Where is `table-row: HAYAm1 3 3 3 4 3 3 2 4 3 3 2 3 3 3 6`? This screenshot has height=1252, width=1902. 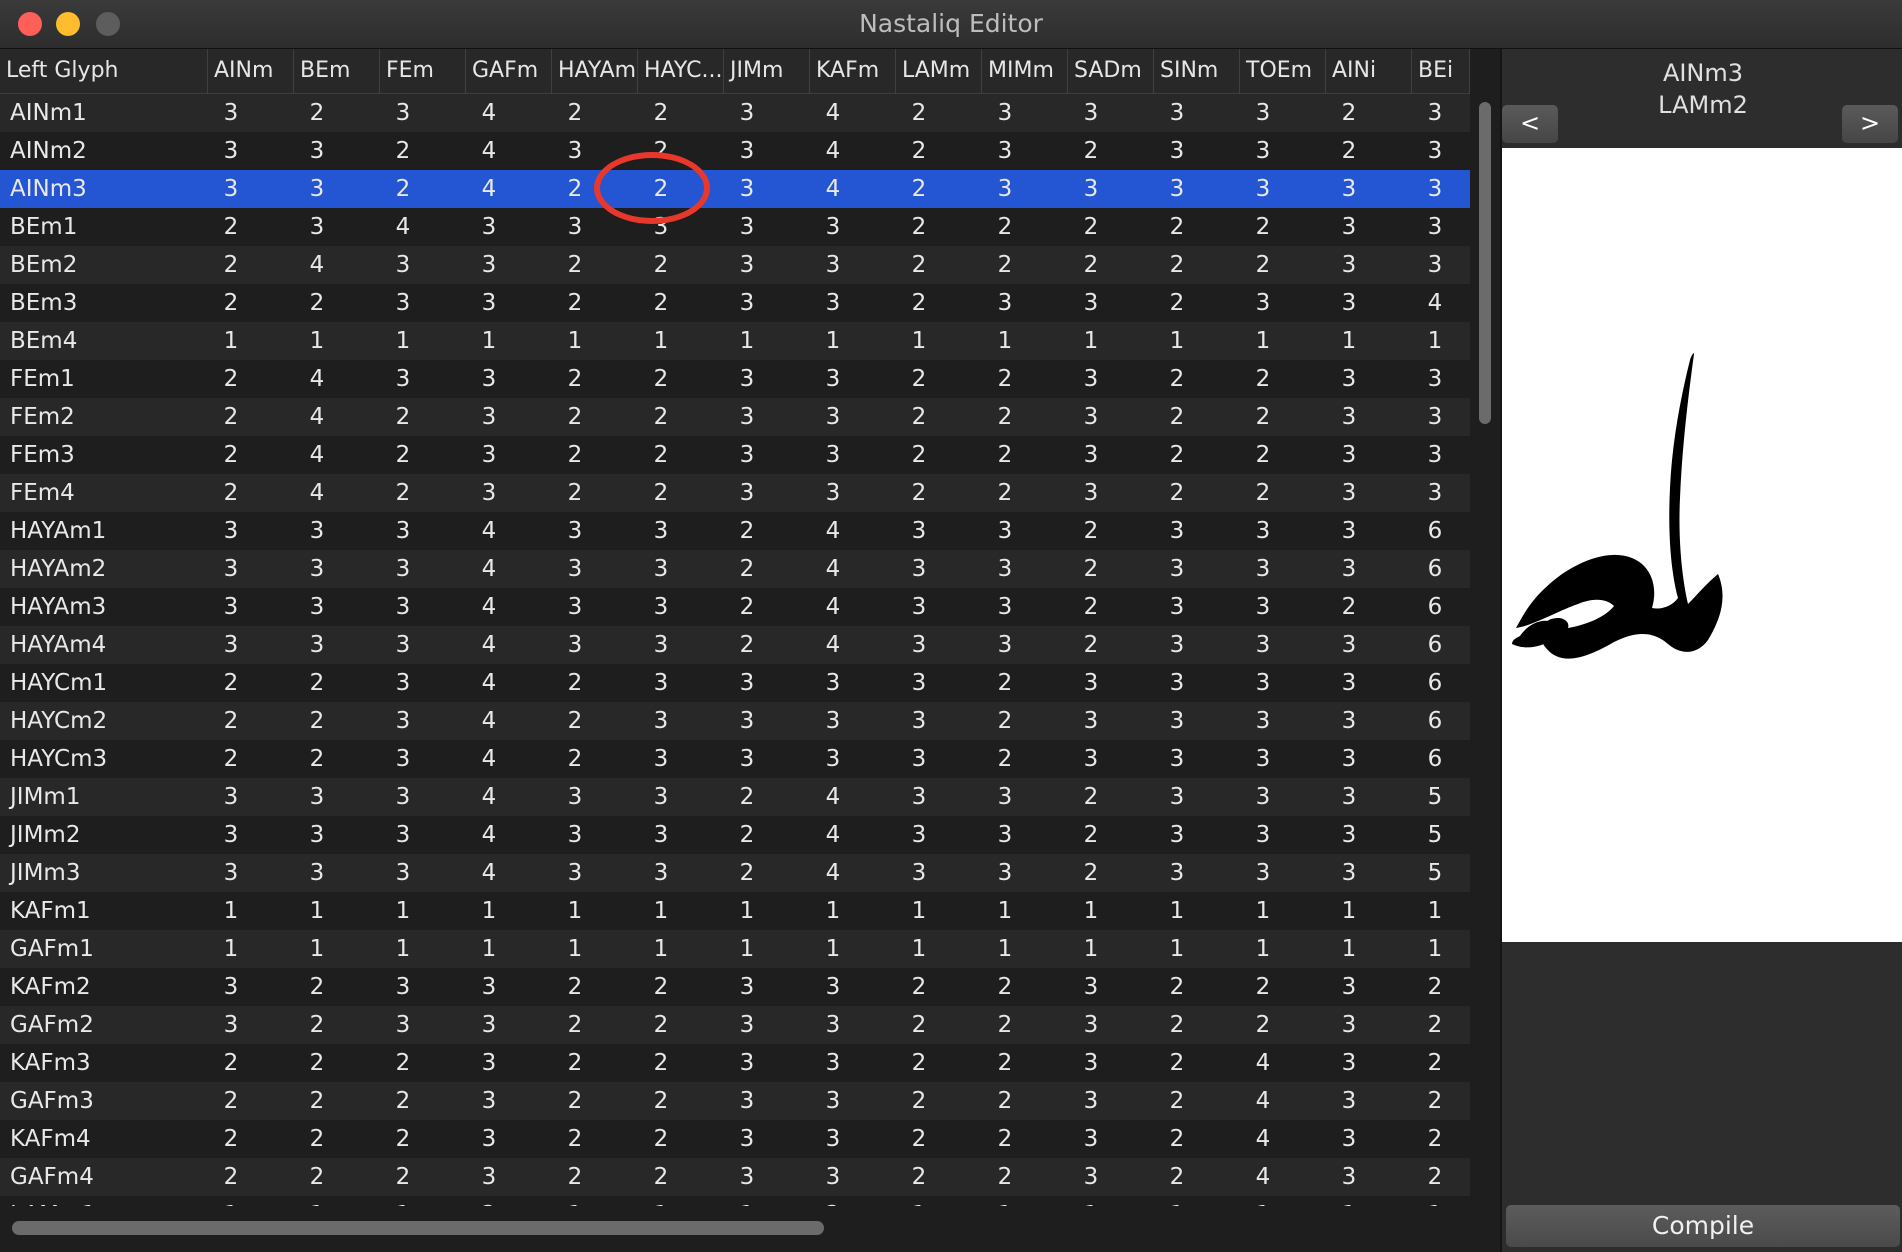 table-row: HAYAm1 3 3 3 4 3 3 2 4 3 3 2 3 3 3 6 is located at coordinates (735, 531).